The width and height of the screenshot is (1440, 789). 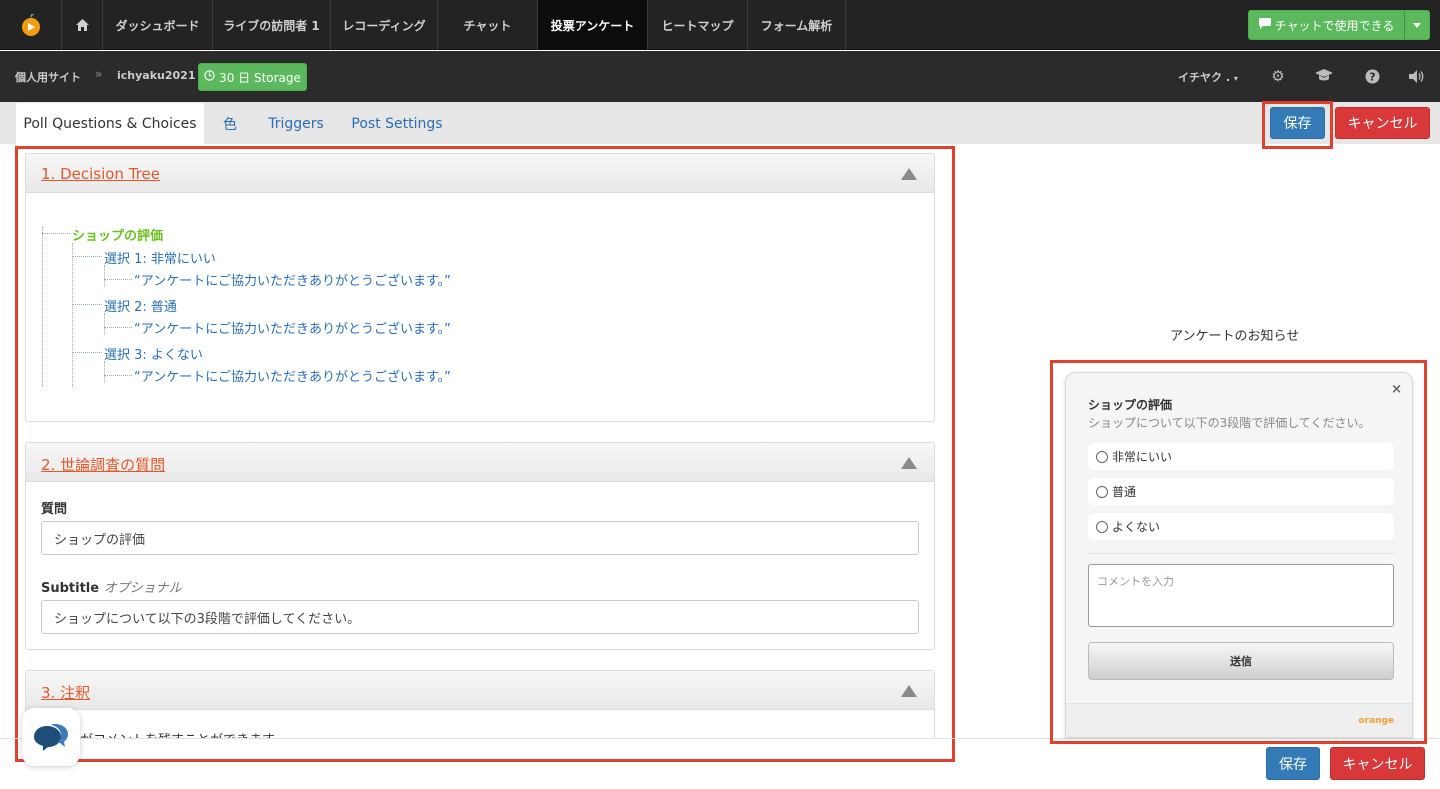 What do you see at coordinates (1241, 595) in the screenshot?
I see `comment-textarea: コメントを入力` at bounding box center [1241, 595].